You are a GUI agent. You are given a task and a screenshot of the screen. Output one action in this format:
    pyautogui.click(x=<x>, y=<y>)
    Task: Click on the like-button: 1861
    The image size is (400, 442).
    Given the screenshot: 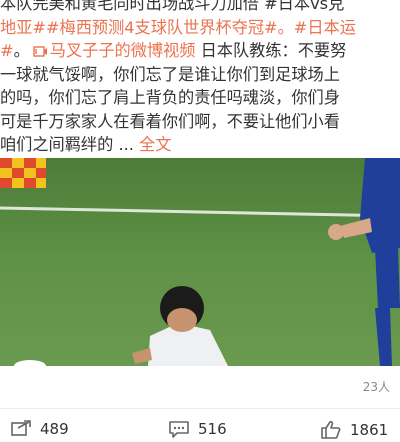 What is the action you would take?
    pyautogui.click(x=354, y=430)
    